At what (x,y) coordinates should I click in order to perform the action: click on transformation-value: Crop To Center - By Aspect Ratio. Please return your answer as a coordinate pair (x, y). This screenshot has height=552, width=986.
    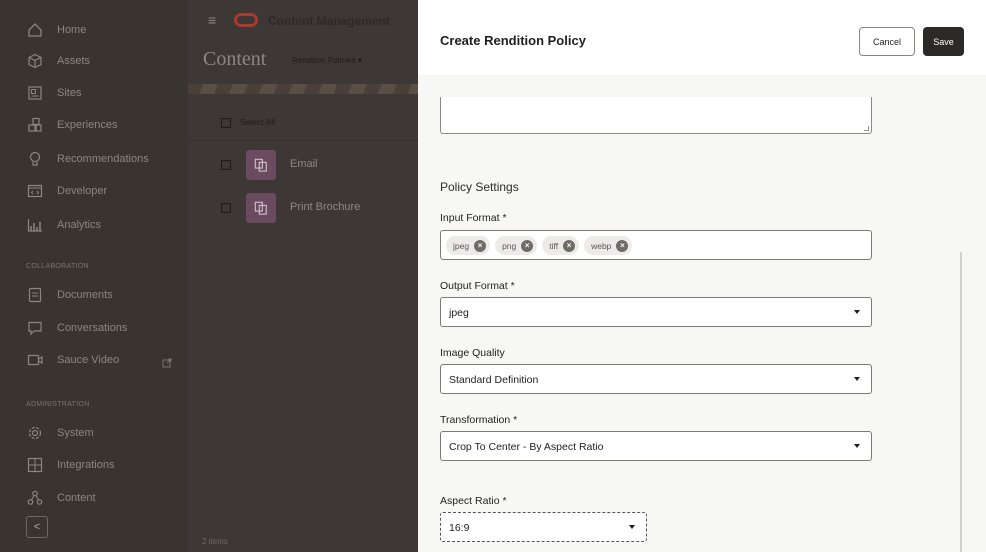
    Looking at the image, I should click on (526, 447).